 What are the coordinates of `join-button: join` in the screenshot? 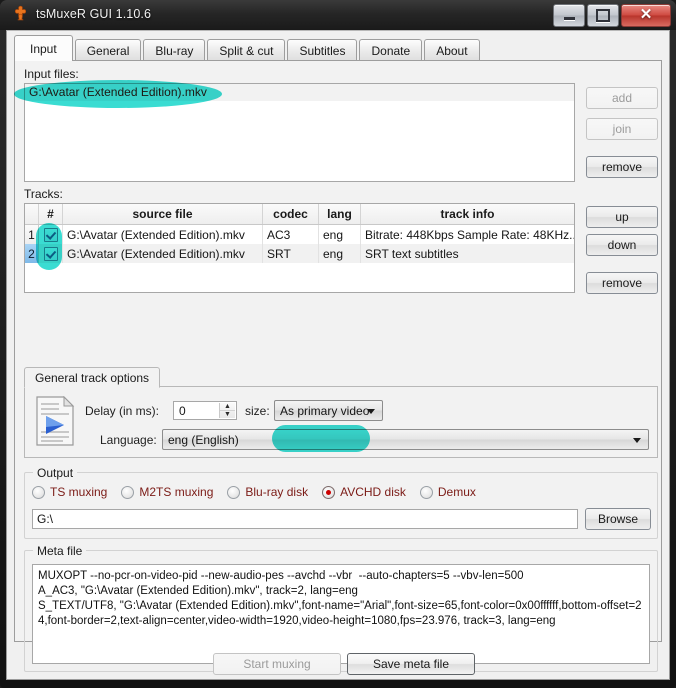 It's located at (622, 129).